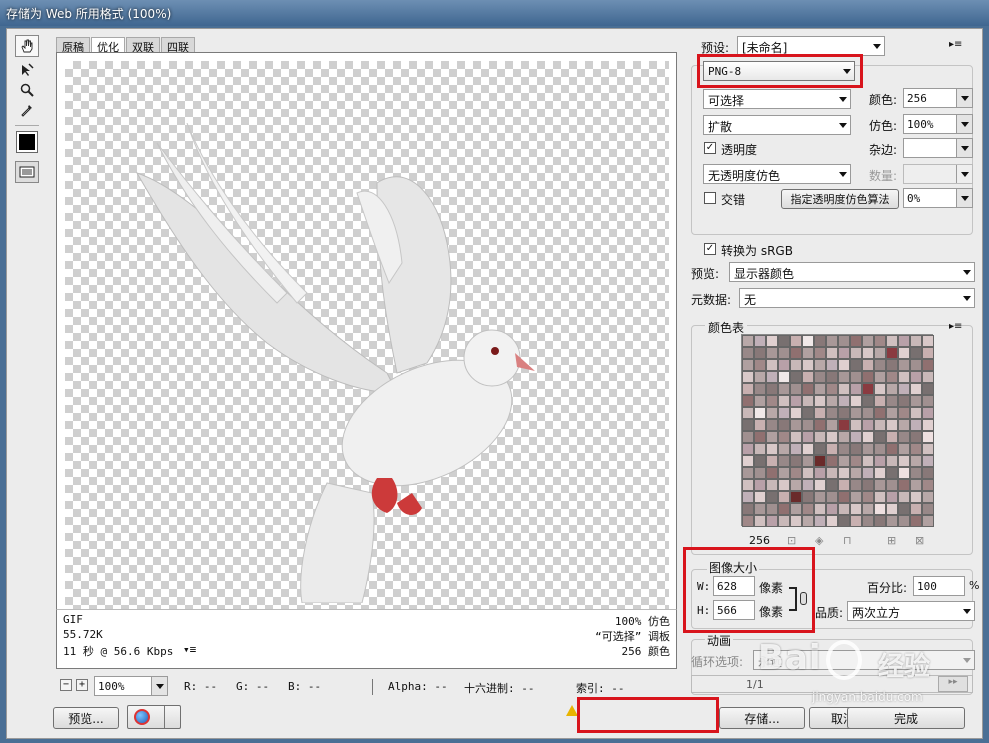 This screenshot has width=989, height=743. What do you see at coordinates (82, 685) in the screenshot?
I see `zoom-in-button: +` at bounding box center [82, 685].